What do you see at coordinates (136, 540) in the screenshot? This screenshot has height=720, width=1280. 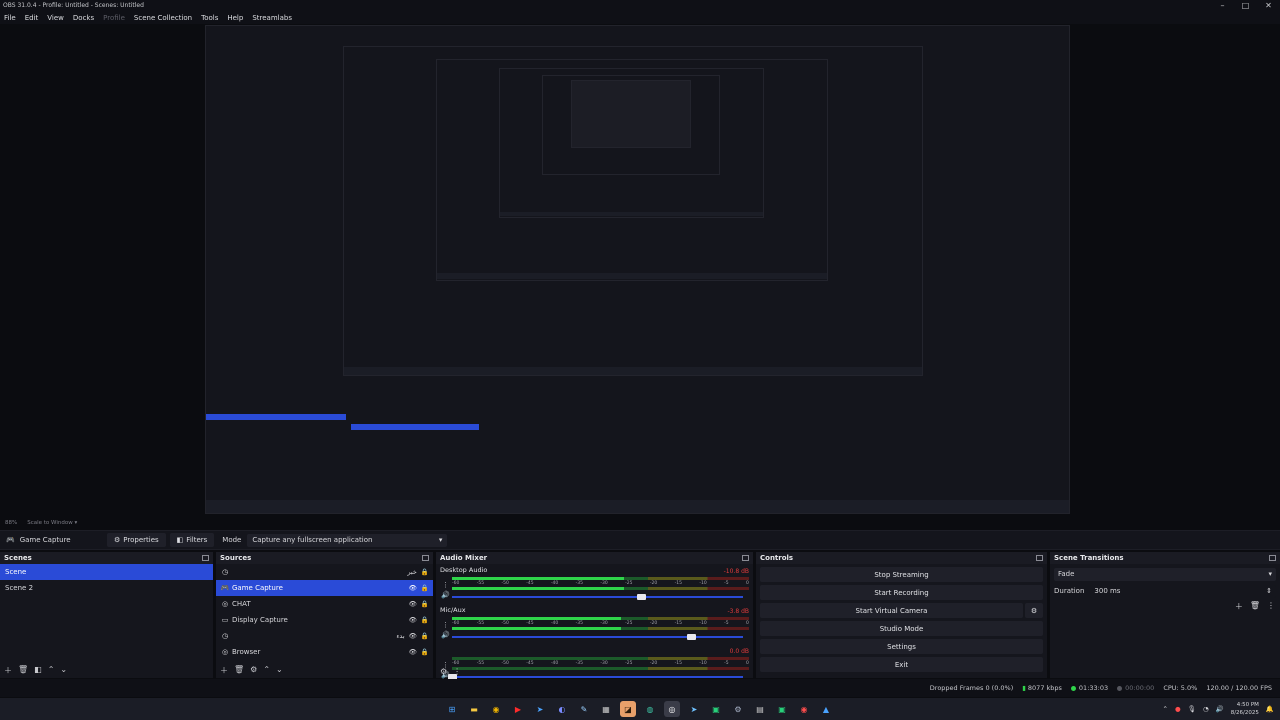 I see `properties-button: ⚙ Properties` at bounding box center [136, 540].